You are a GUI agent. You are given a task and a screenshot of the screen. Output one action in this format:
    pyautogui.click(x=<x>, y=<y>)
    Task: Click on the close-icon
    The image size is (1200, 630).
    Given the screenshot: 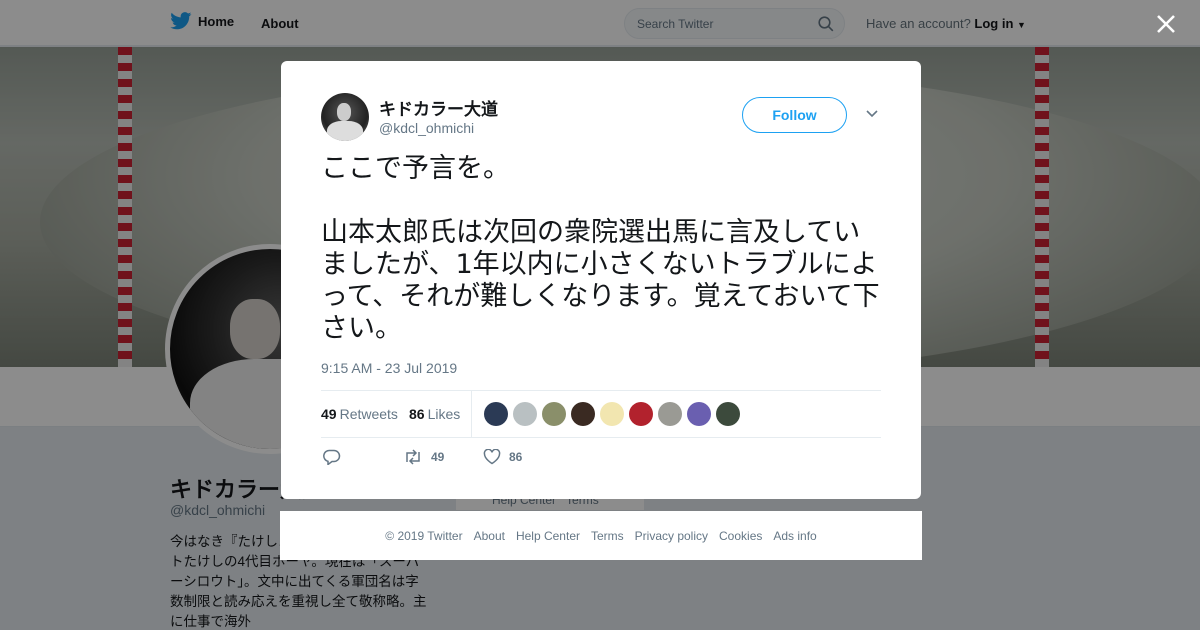 What is the action you would take?
    pyautogui.click(x=1166, y=24)
    